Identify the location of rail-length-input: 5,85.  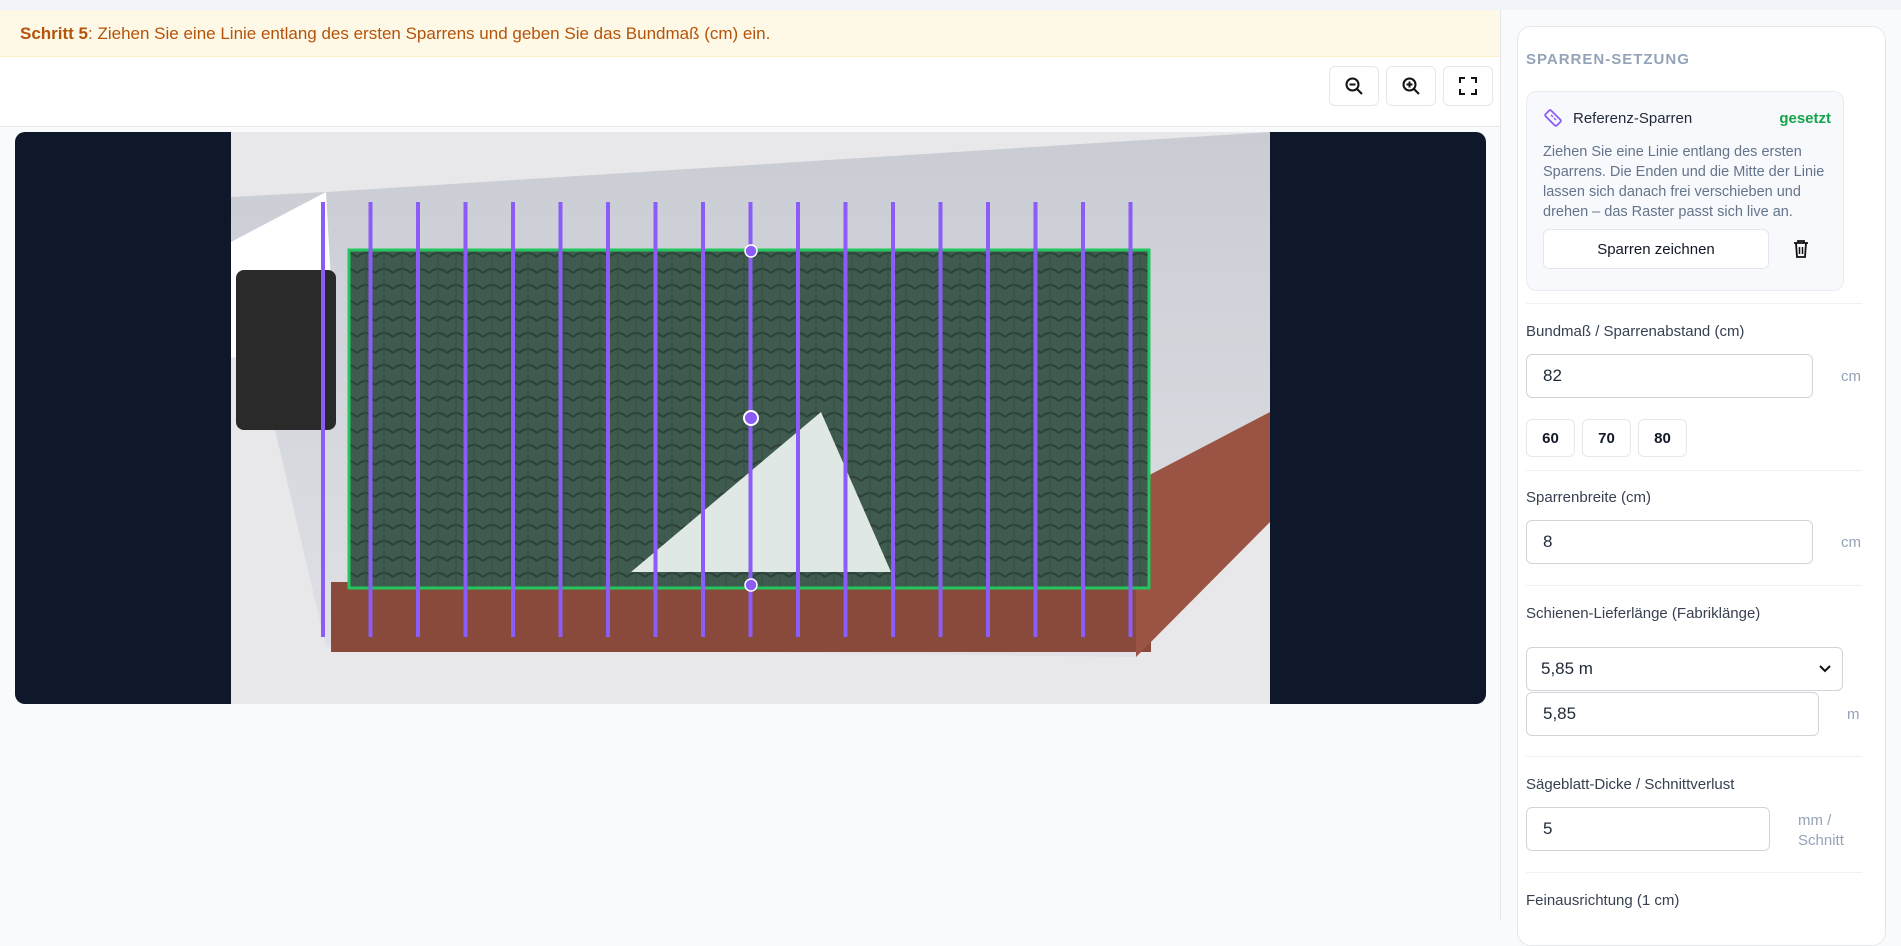
(1672, 714).